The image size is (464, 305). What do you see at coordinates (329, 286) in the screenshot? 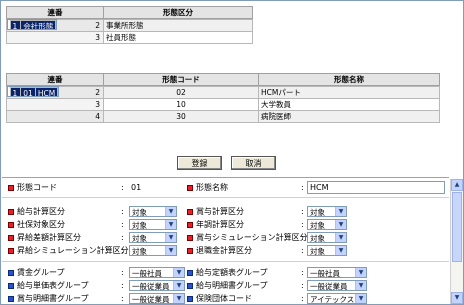
I see `right-field-select-value: 一般従業員` at bounding box center [329, 286].